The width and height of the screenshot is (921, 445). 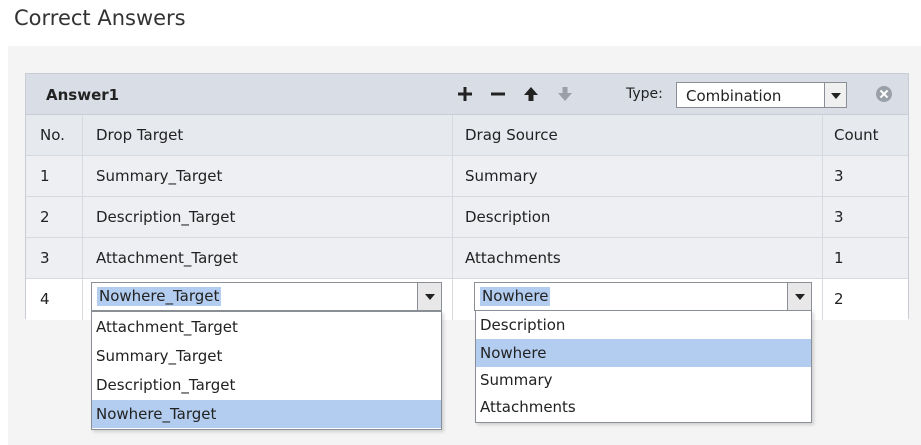 I want to click on table-row: 1 Summary_Target Summary 3, so click(x=467, y=176).